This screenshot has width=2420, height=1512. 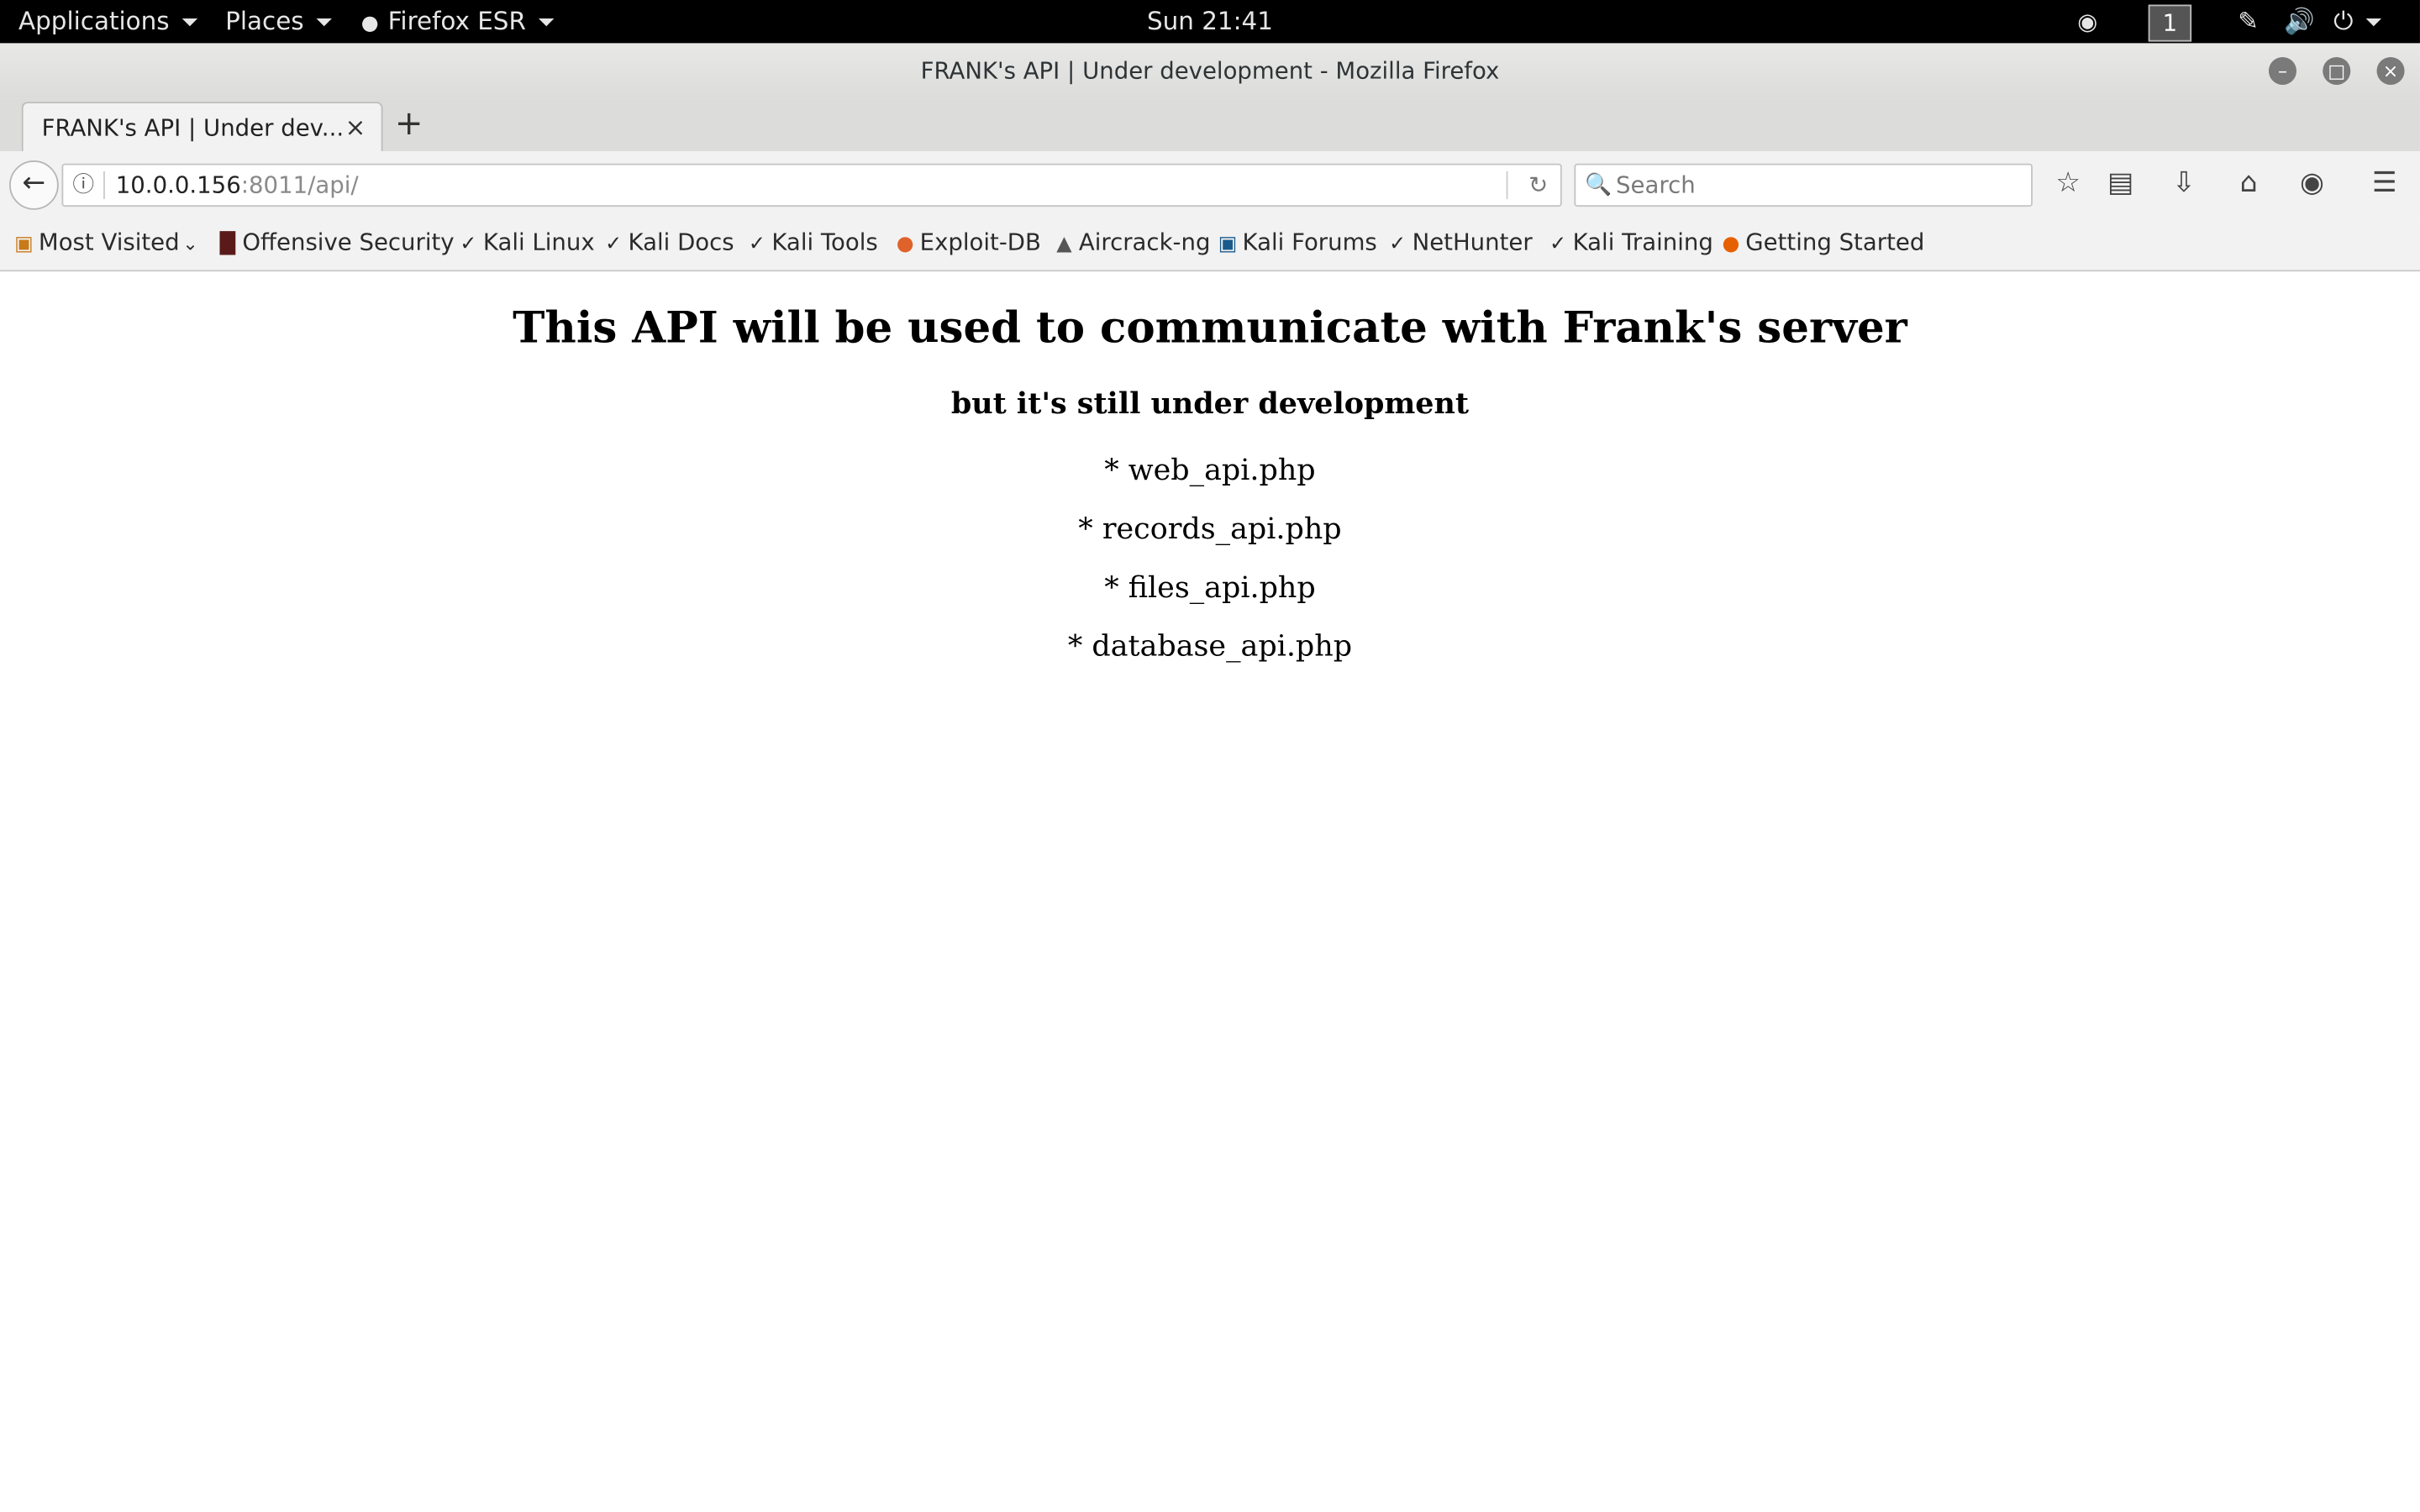 What do you see at coordinates (1064, 244) in the screenshot?
I see `aircrack-icon: ▲` at bounding box center [1064, 244].